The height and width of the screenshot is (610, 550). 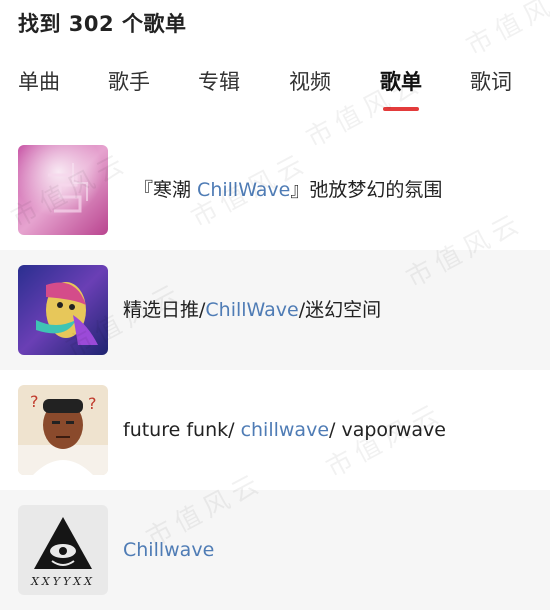 I want to click on cover-artist-text: XXYYXX, so click(x=63, y=581).